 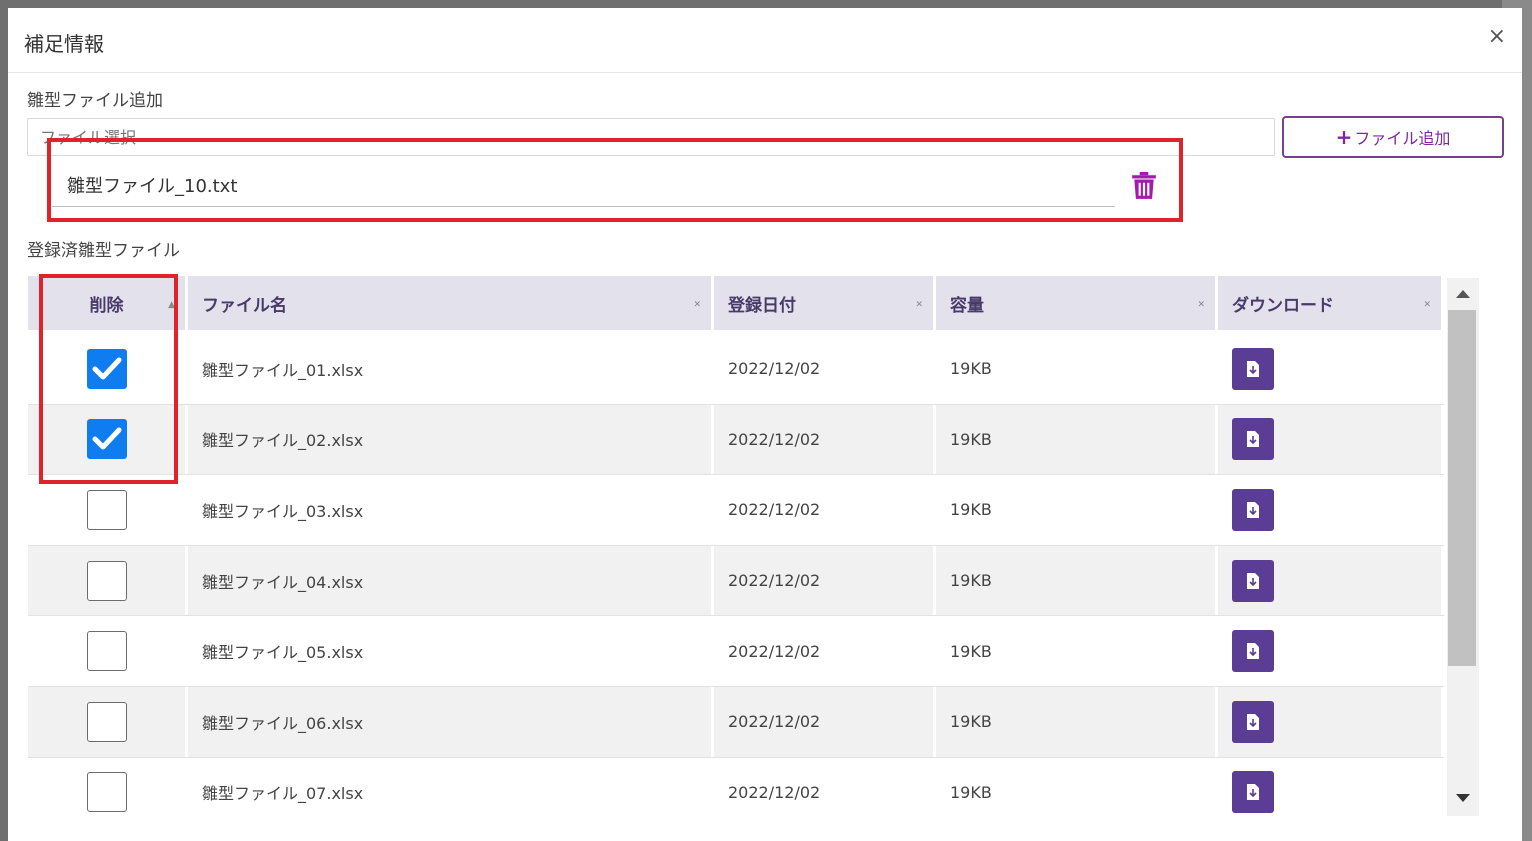 I want to click on table-row: 雛型ファイル_05.xlsx 2022/12/02 19KB, so click(x=736, y=651).